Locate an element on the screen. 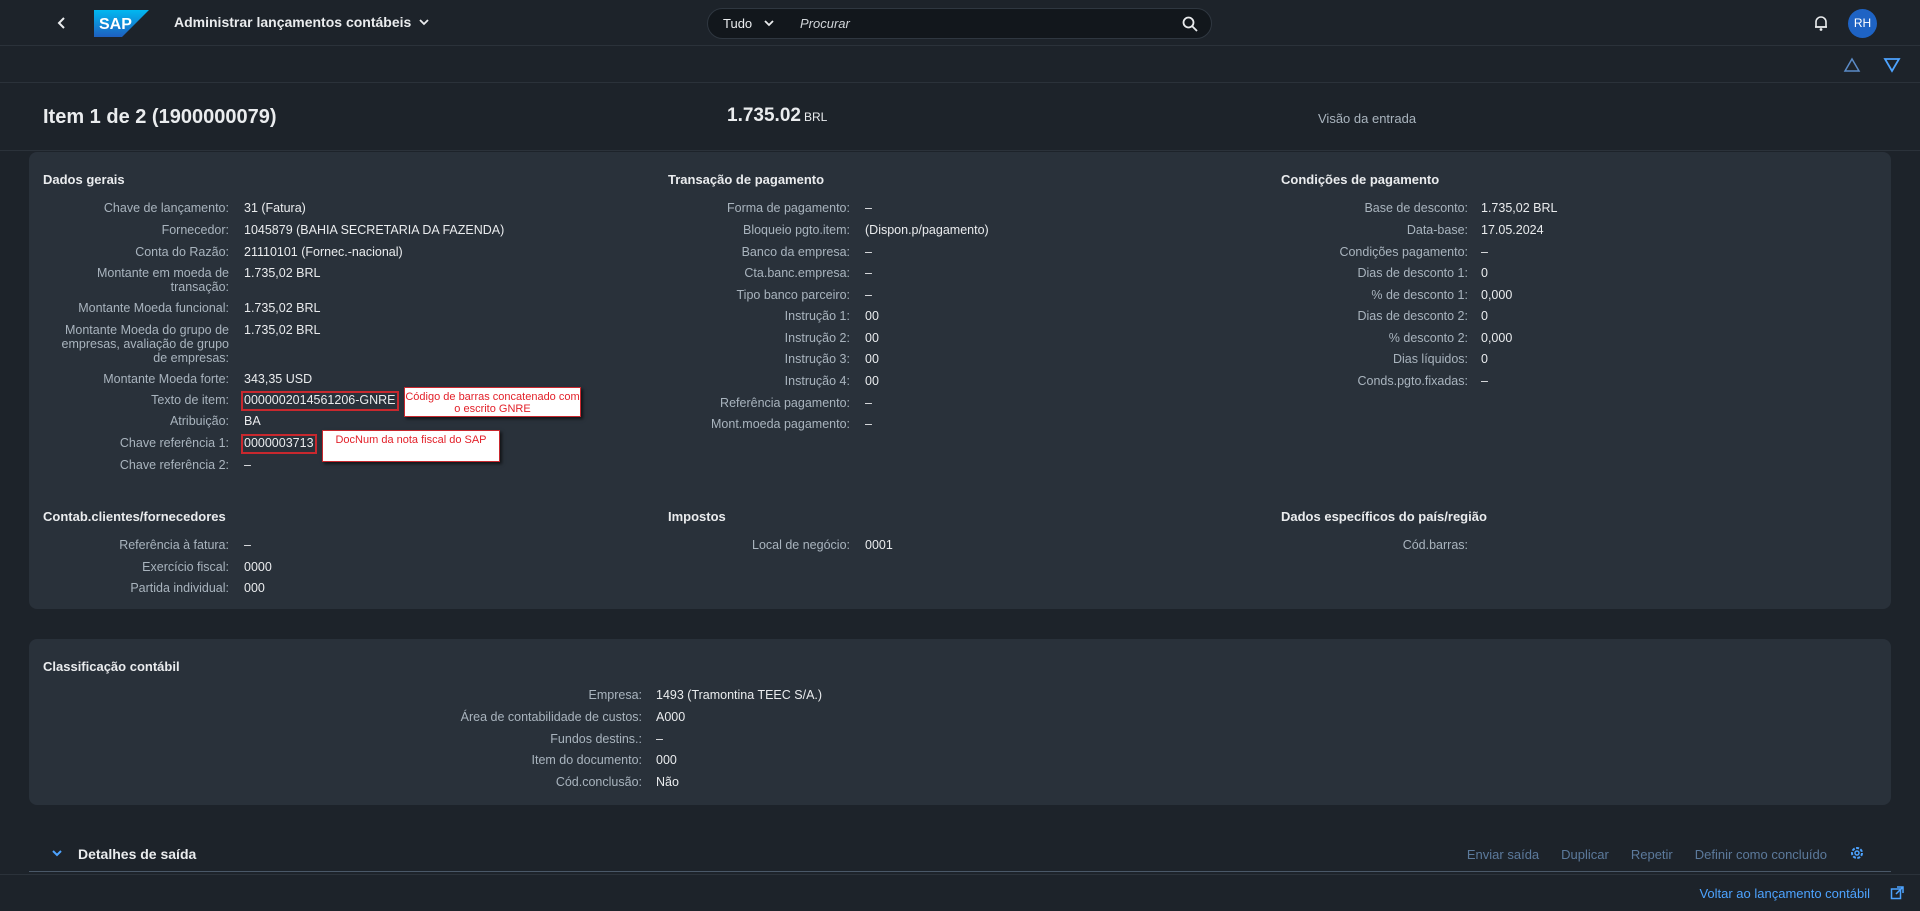 This screenshot has width=1920, height=911. field-value: 0,000 is located at coordinates (1497, 338).